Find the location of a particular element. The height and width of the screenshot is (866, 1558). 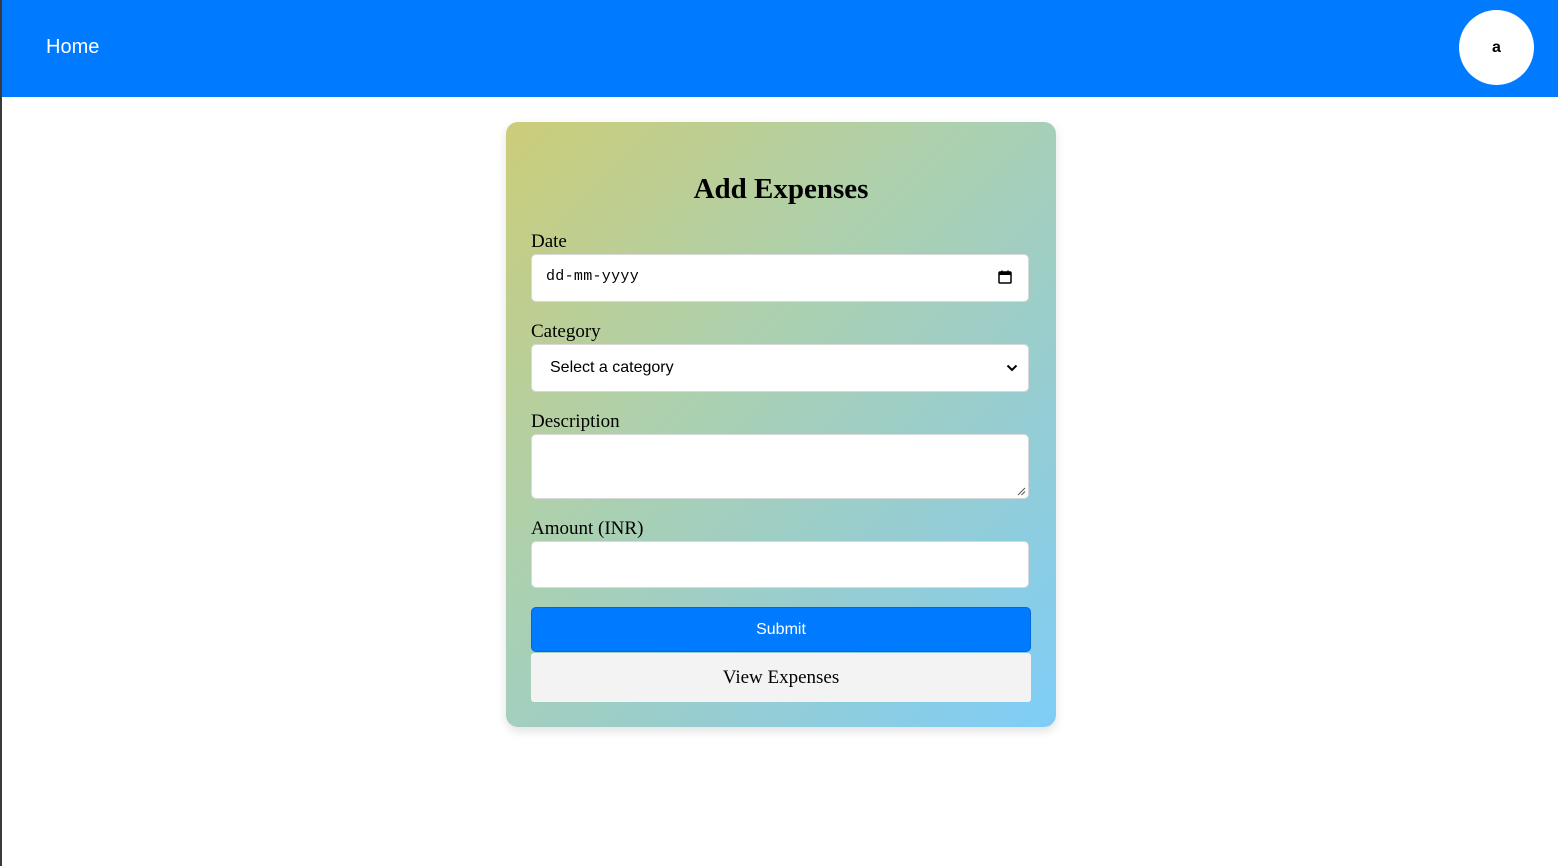

date-placeholder: dd-mm-yyyy is located at coordinates (593, 276).